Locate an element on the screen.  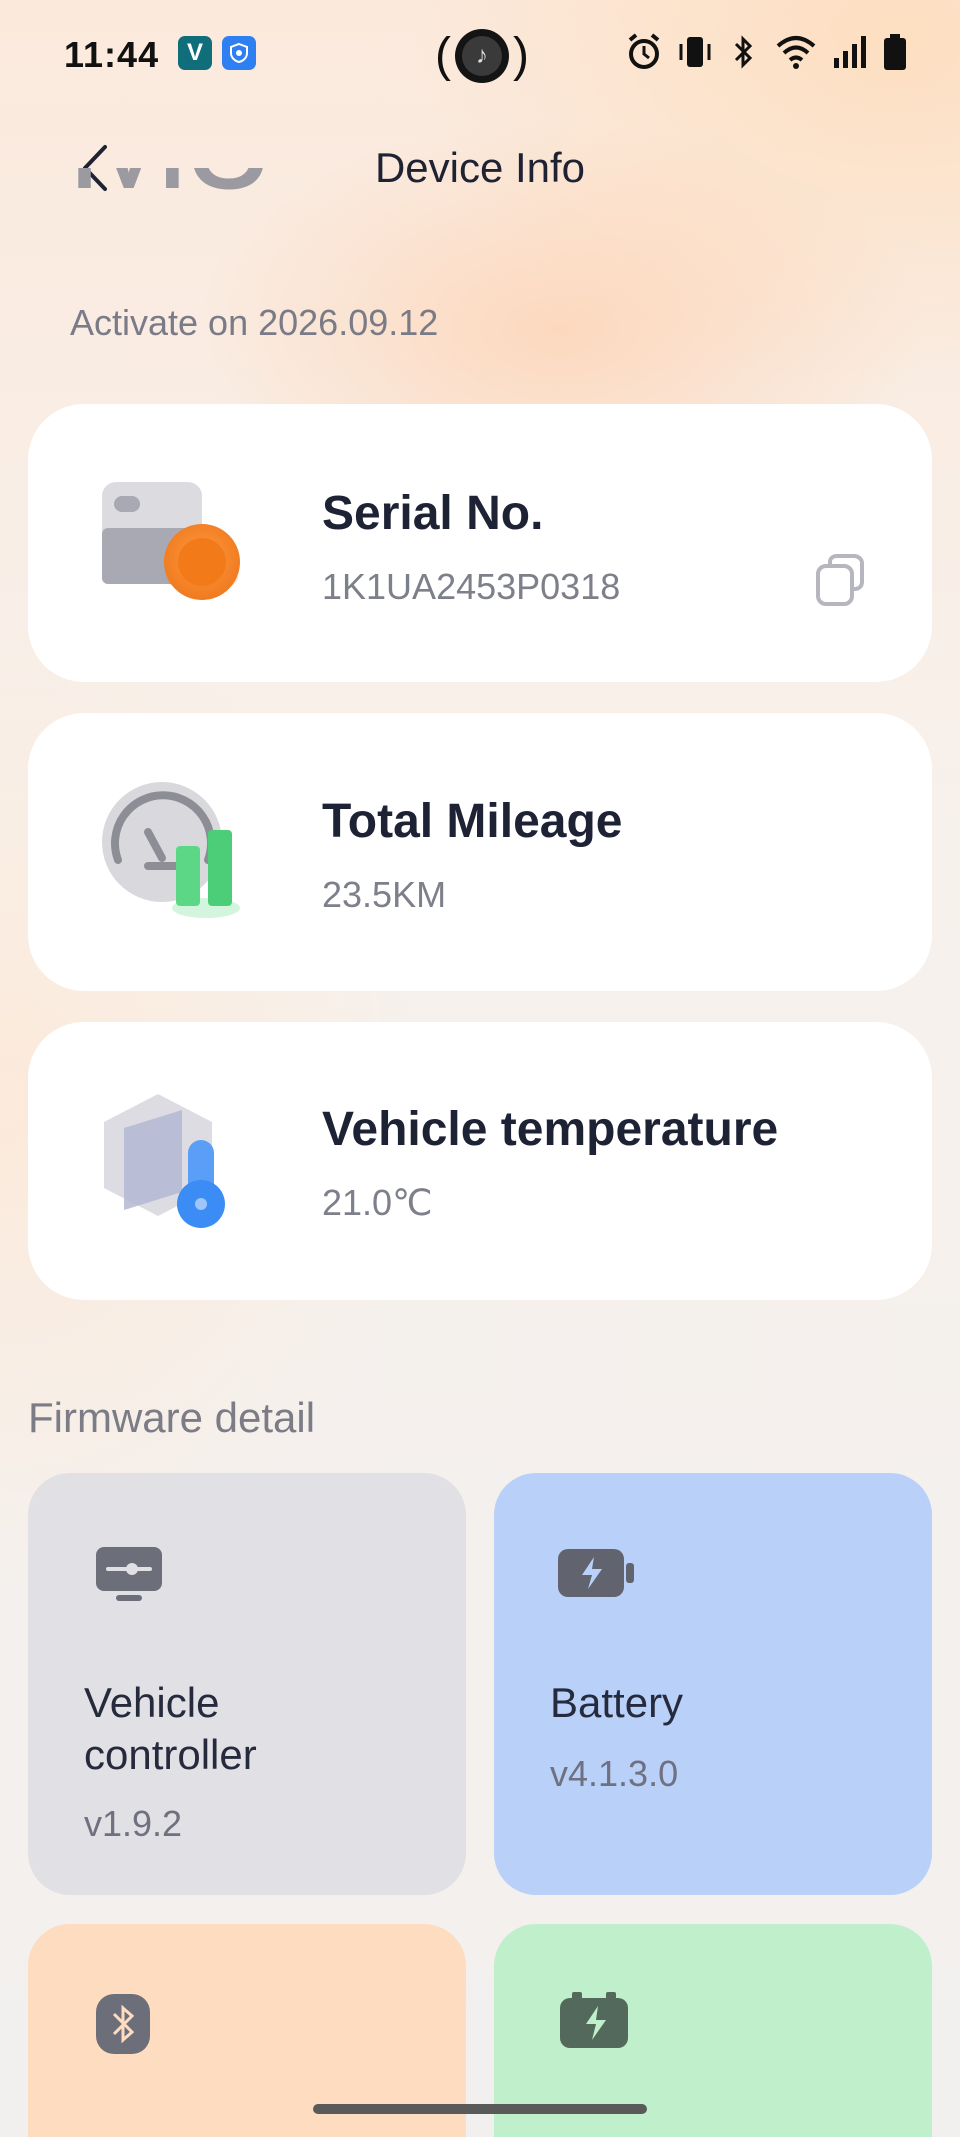
vibrate-icon is located at coordinates (695, 52).